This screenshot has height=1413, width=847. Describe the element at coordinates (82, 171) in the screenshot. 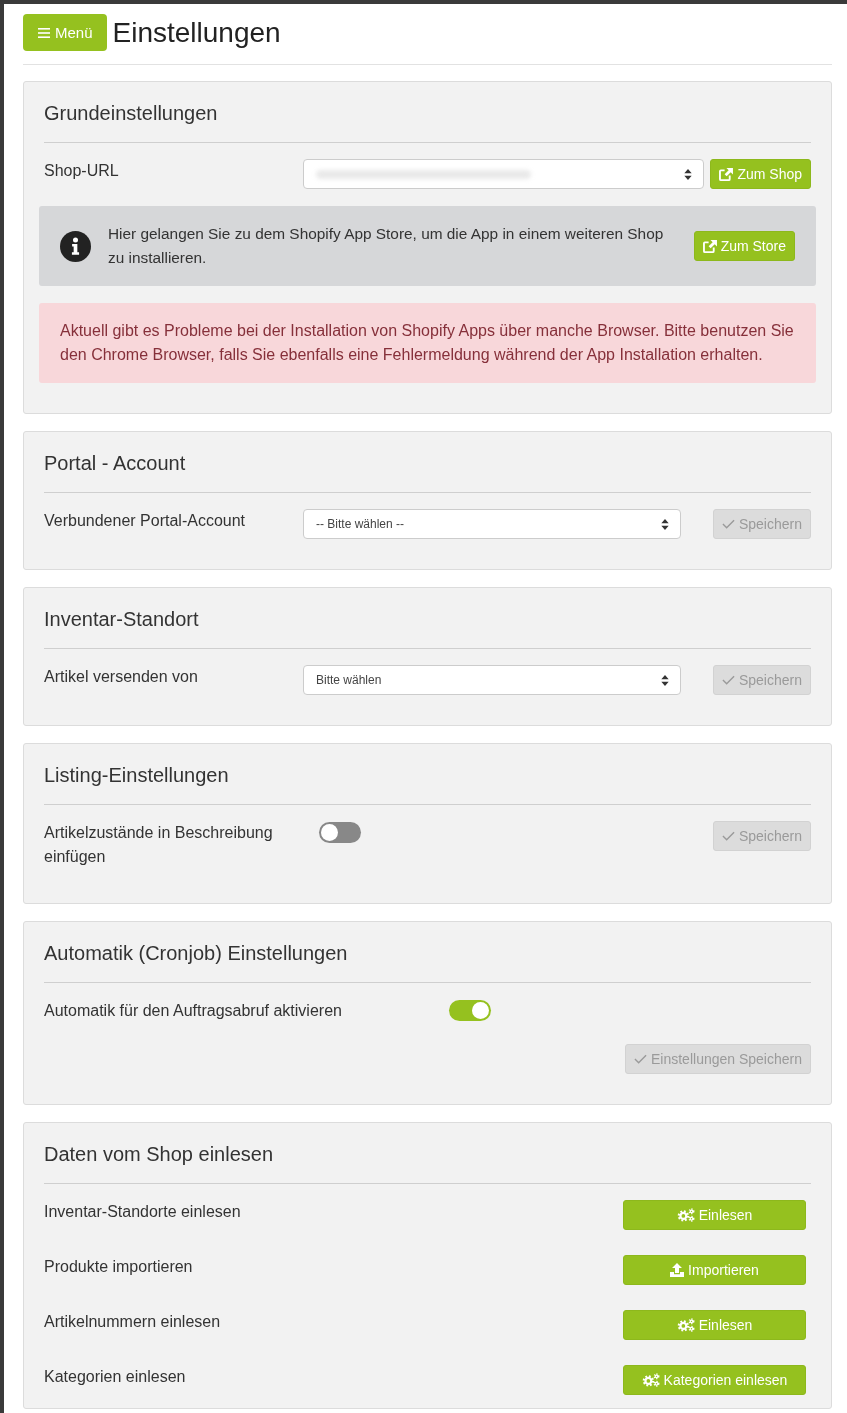

I see `field-label: Shop-URL` at that location.